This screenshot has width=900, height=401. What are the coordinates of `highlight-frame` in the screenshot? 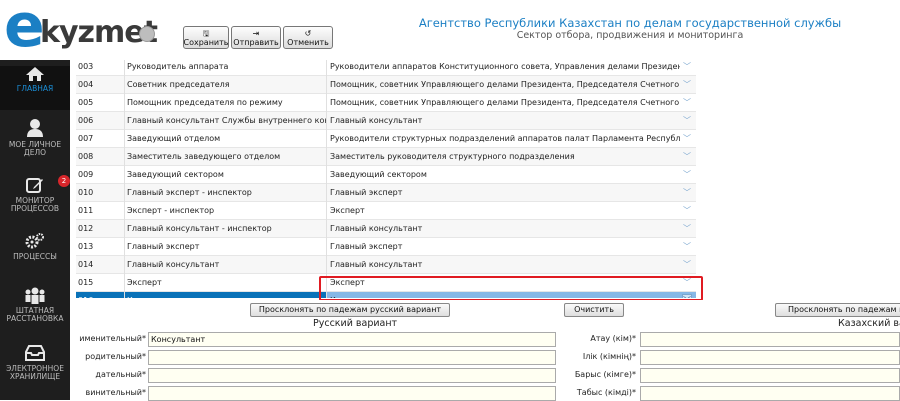 It's located at (511, 288).